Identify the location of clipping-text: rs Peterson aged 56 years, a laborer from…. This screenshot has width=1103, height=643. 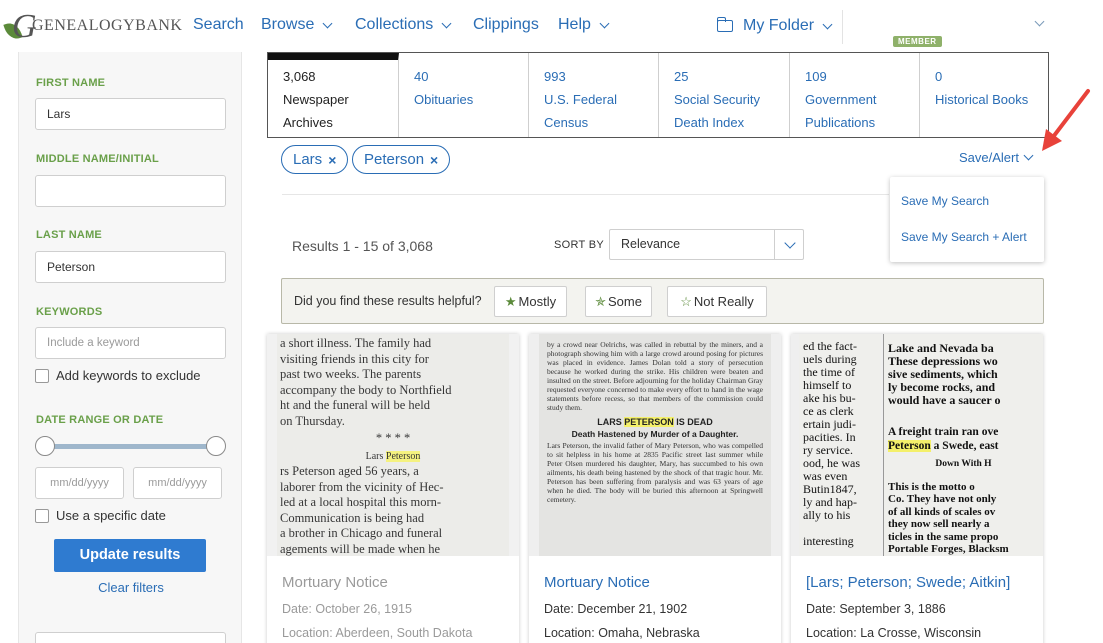
(393, 510).